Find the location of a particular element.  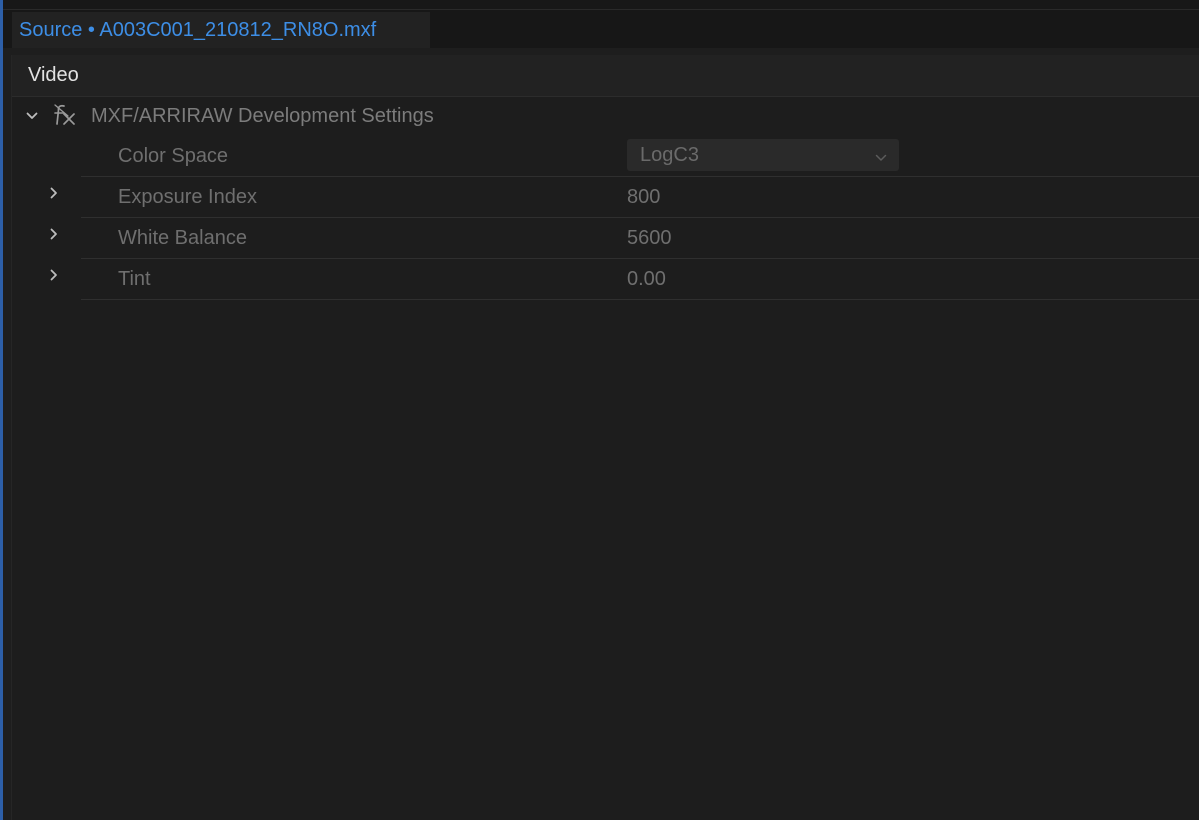

param-row-exposure-index: Exposure Index 800 is located at coordinates (605, 198).